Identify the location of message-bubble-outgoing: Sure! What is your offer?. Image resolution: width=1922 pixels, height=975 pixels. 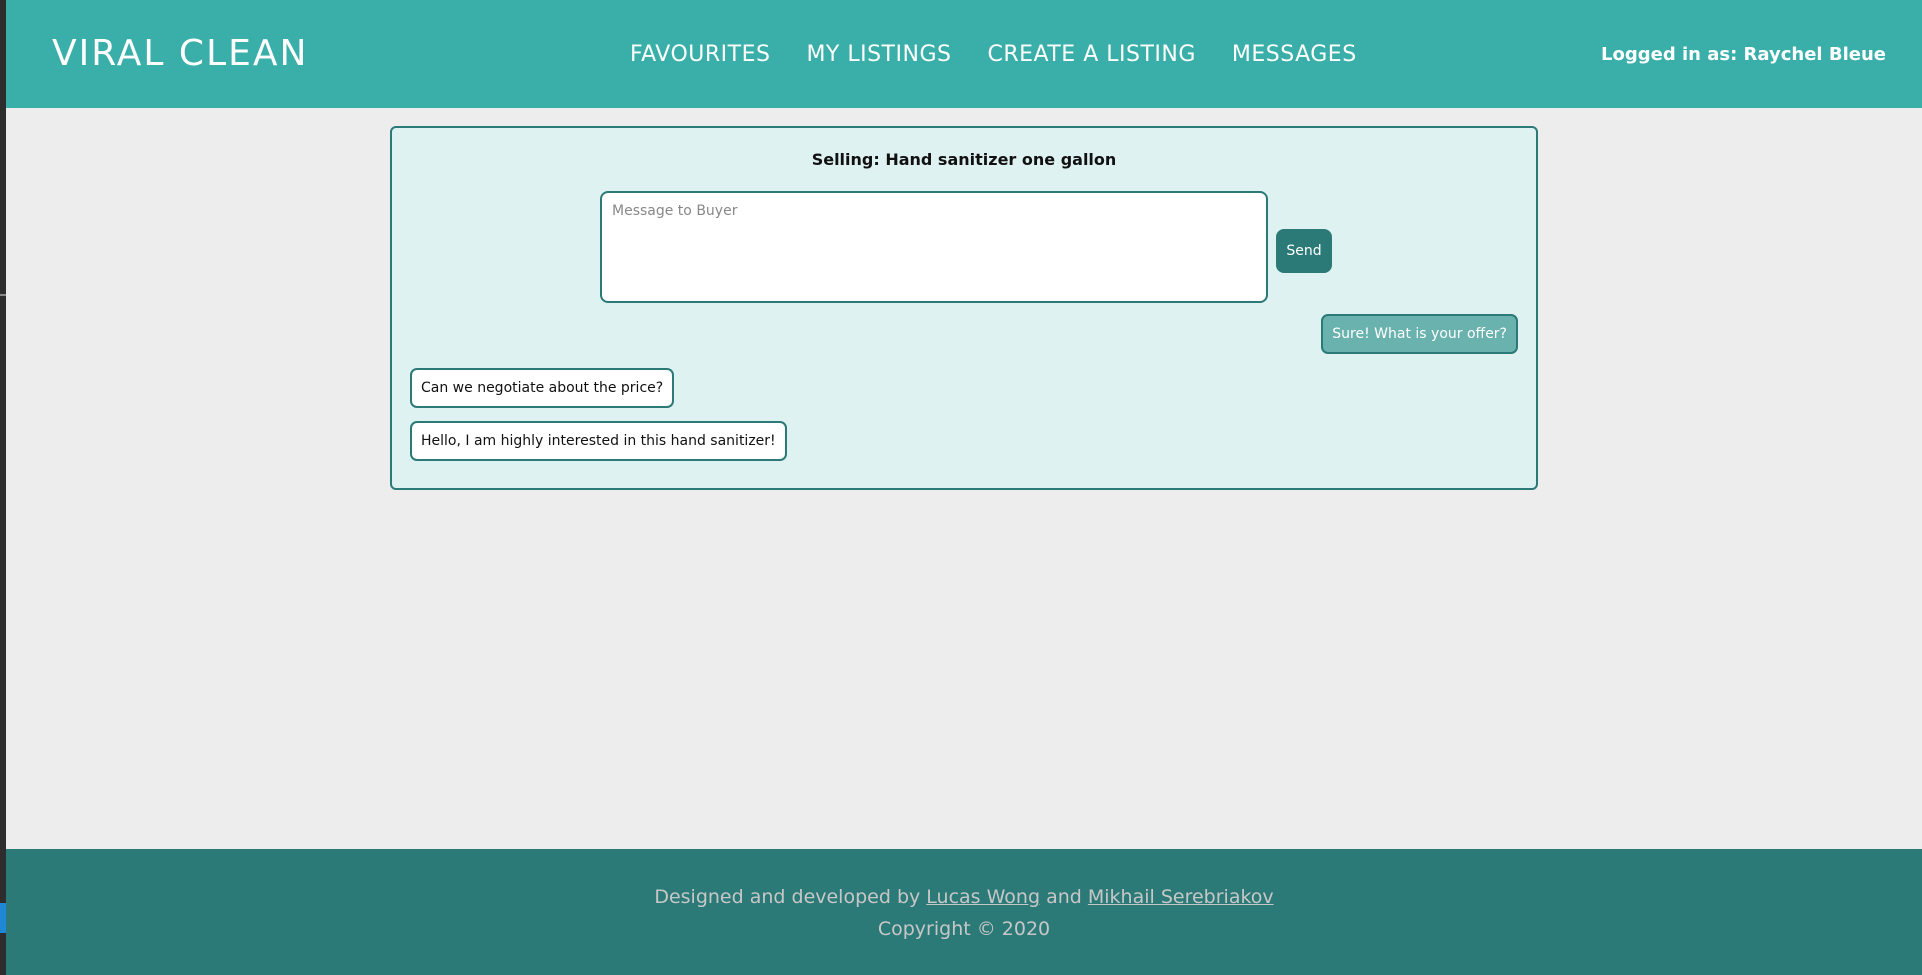
(1419, 334).